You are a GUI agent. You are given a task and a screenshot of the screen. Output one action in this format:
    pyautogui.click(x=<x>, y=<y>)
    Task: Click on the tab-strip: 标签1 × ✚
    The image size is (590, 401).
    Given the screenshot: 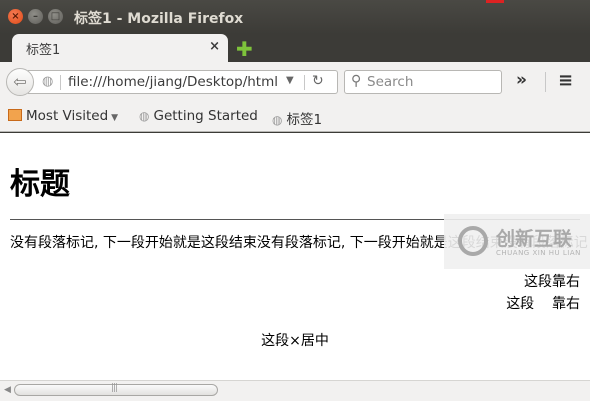 What is the action you would take?
    pyautogui.click(x=295, y=48)
    